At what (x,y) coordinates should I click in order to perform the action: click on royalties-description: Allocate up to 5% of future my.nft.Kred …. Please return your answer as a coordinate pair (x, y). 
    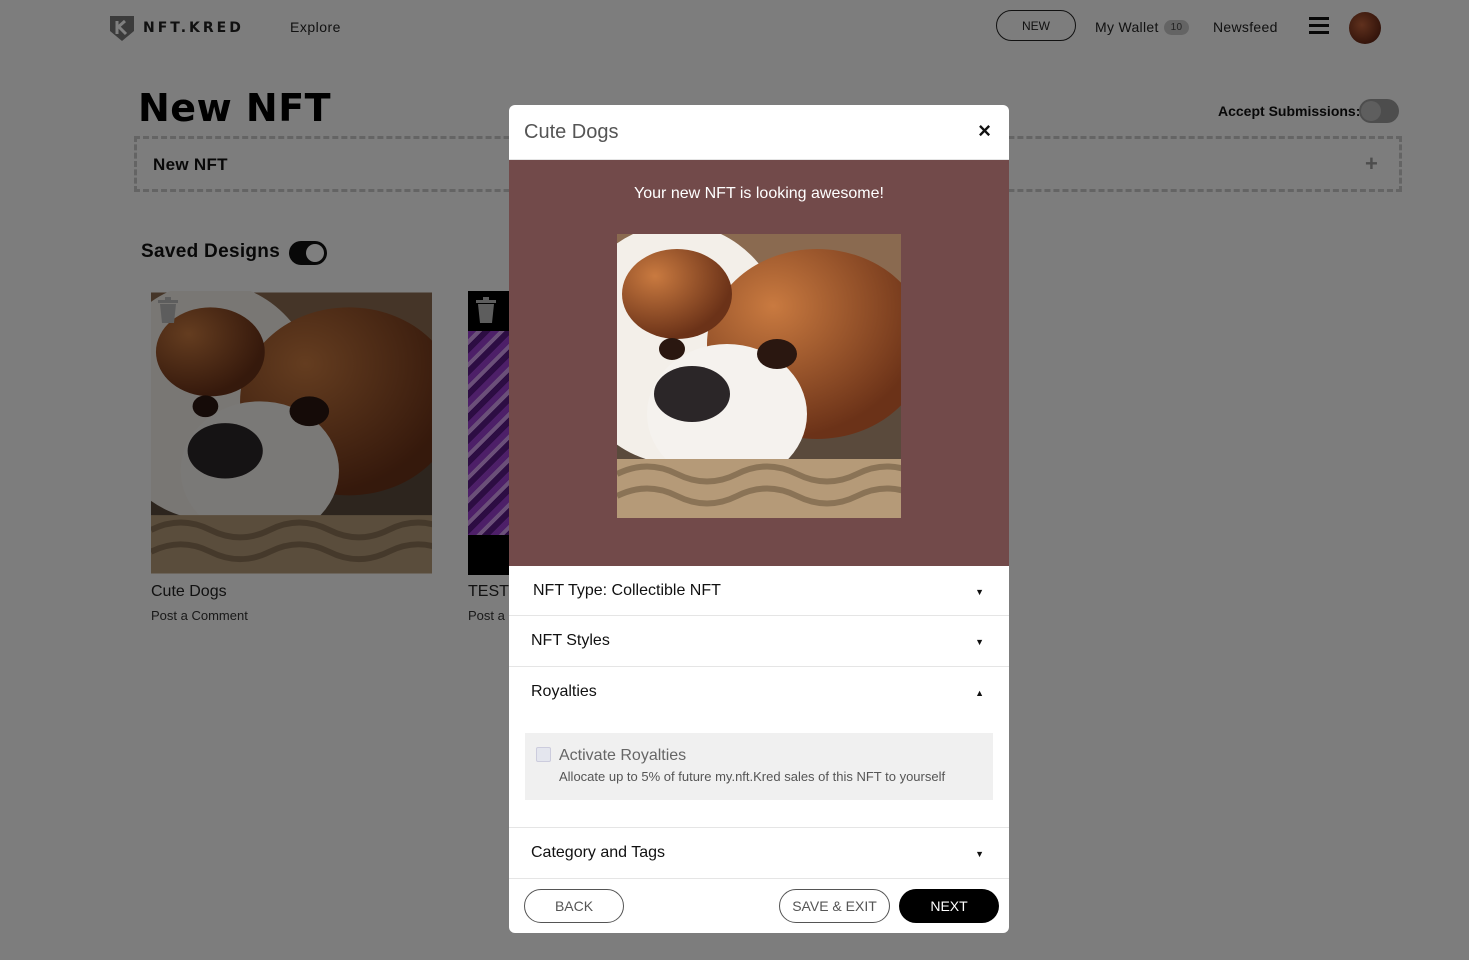
    Looking at the image, I should click on (752, 776).